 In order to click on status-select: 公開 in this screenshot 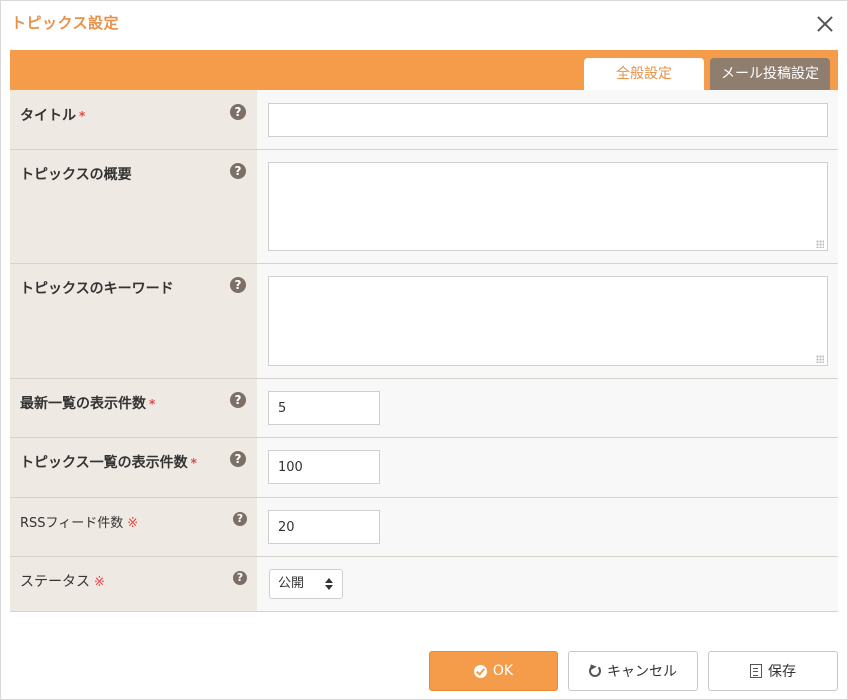, I will do `click(306, 584)`.